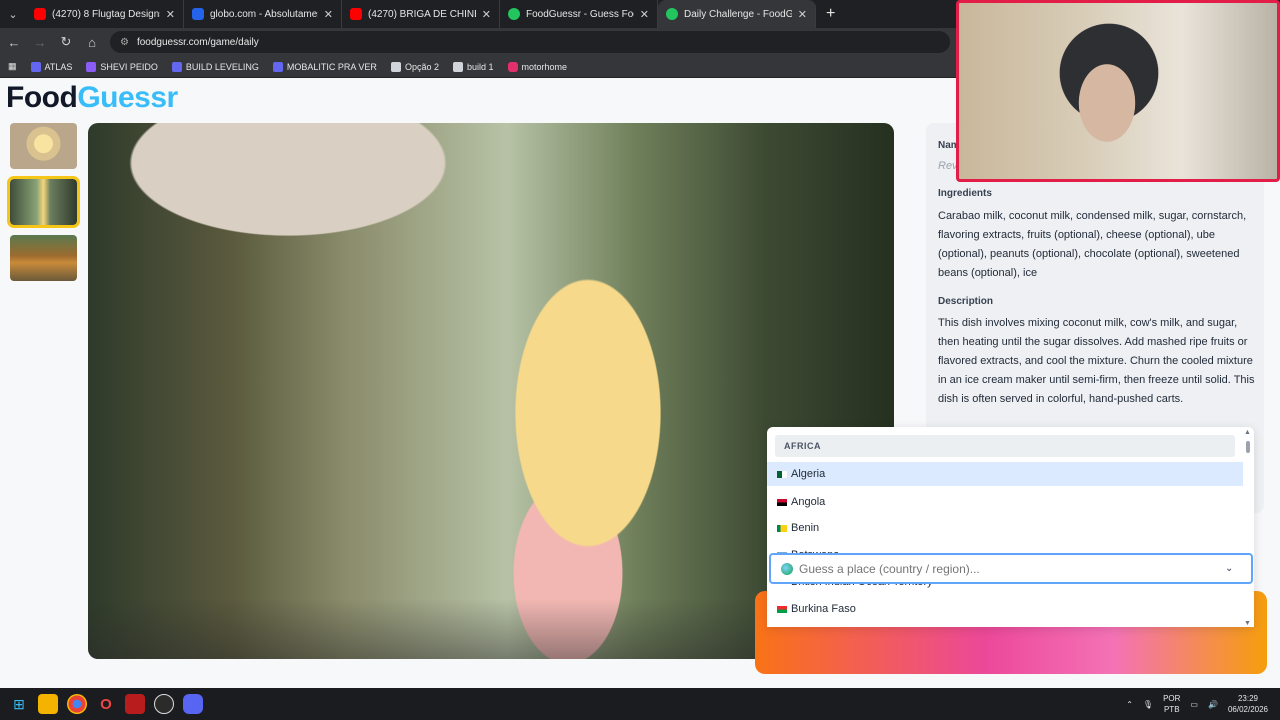 The width and height of the screenshot is (1280, 720). What do you see at coordinates (135, 704) in the screenshot?
I see `app-icon` at bounding box center [135, 704].